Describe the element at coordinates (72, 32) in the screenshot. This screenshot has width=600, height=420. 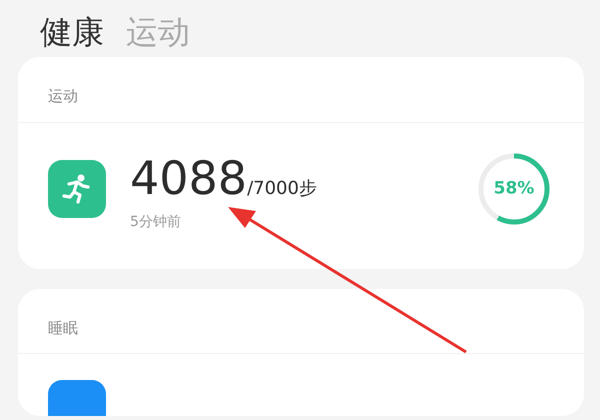
I see `tab: 健康` at that location.